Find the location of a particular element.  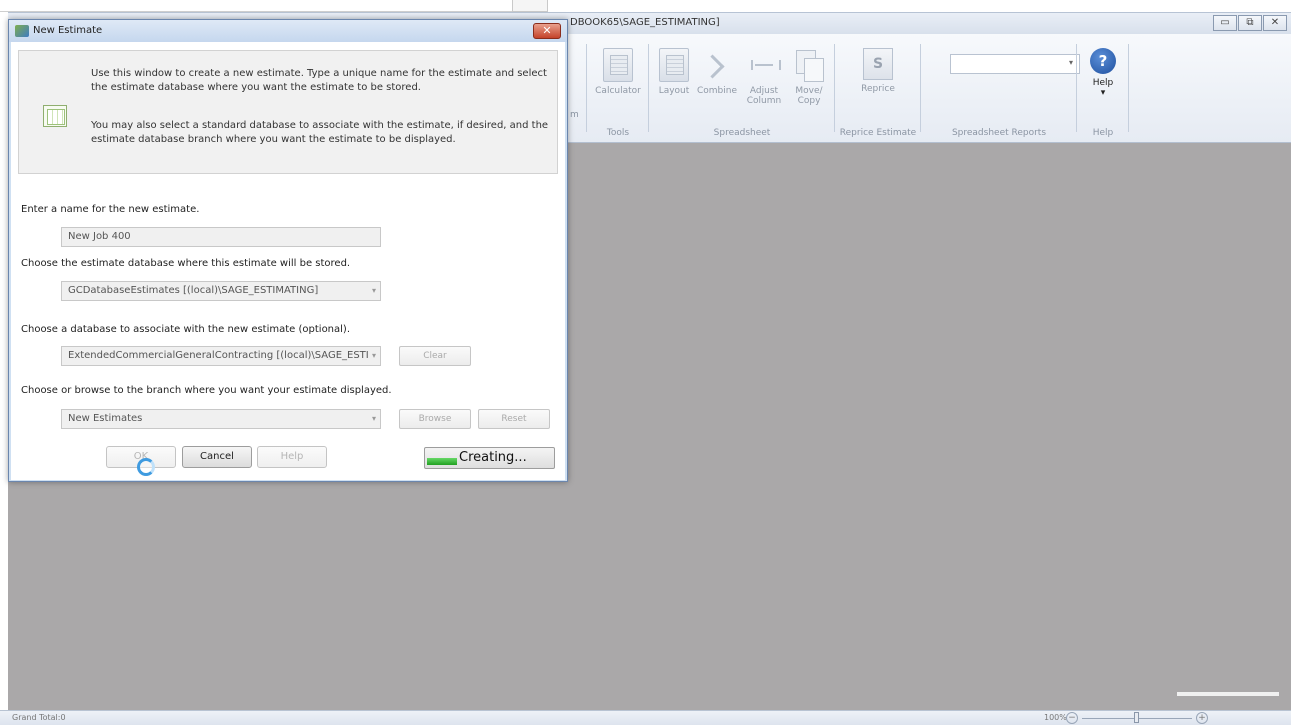

group-label-tools: Tools is located at coordinates (618, 133).